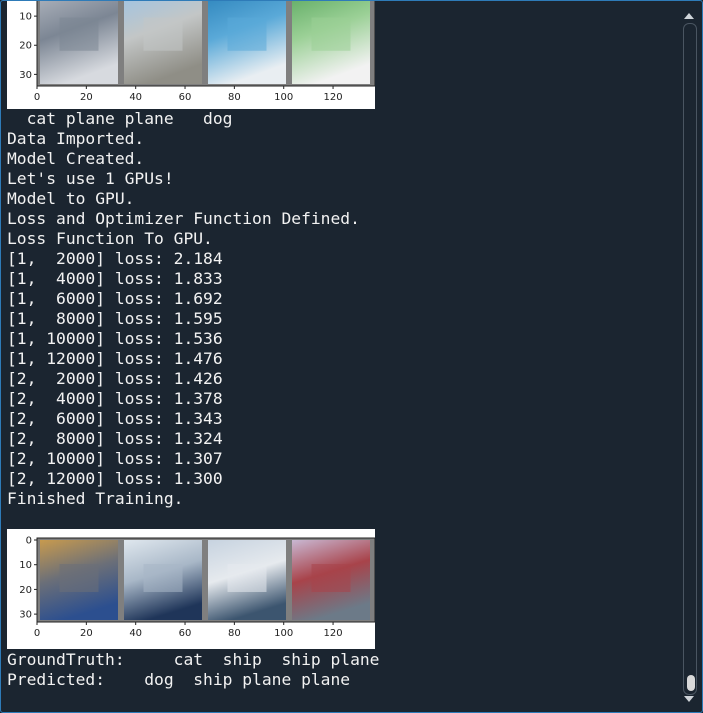 This screenshot has width=703, height=713. What do you see at coordinates (115, 398) in the screenshot?
I see `log-line: [2, 4000] loss: 1.378` at bounding box center [115, 398].